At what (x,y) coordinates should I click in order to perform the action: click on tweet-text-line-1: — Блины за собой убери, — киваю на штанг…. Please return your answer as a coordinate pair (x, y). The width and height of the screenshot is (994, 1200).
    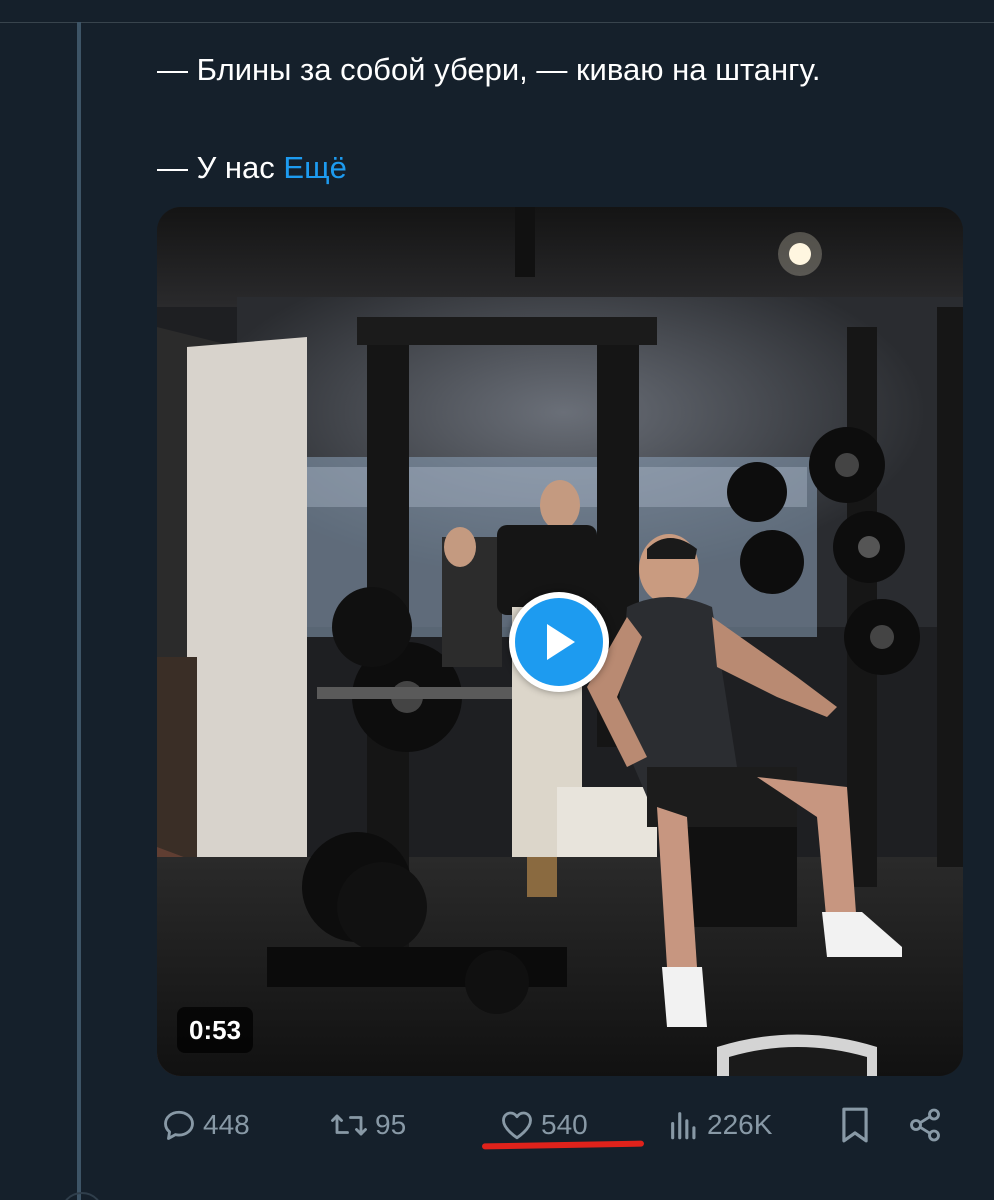
    Looking at the image, I should click on (489, 69).